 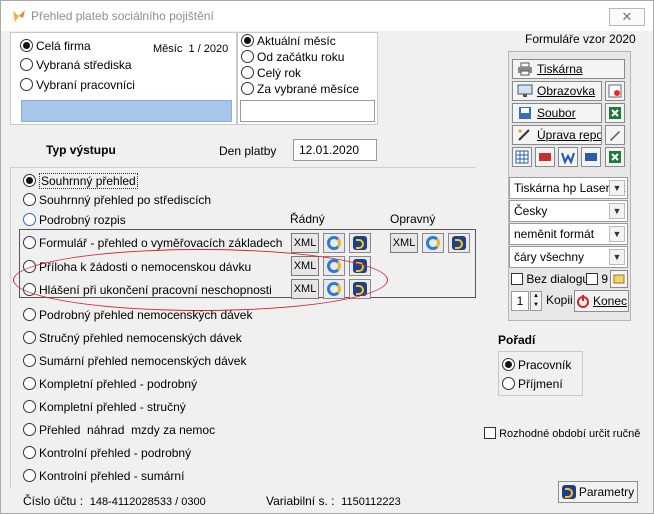 What do you see at coordinates (122, 16) in the screenshot?
I see `window-title: Přehled plateb sociálního pojištění` at bounding box center [122, 16].